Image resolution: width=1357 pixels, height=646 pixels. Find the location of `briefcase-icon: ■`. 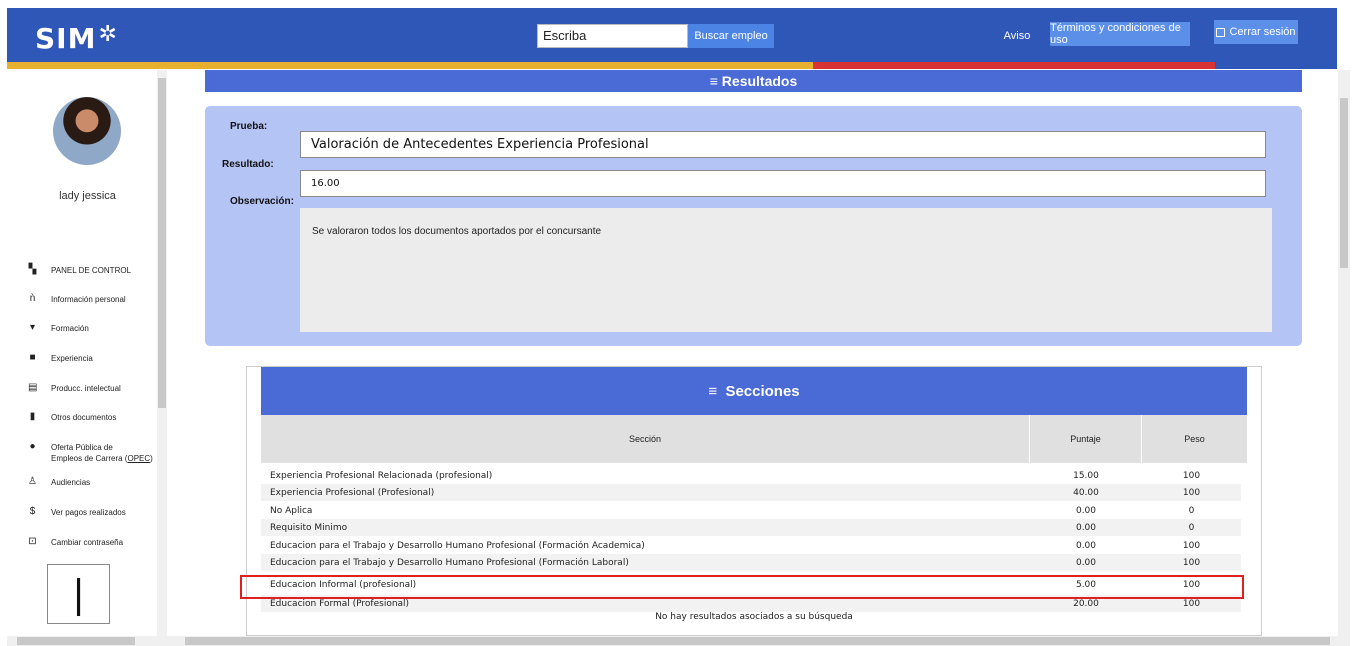

briefcase-icon: ■ is located at coordinates (32, 357).